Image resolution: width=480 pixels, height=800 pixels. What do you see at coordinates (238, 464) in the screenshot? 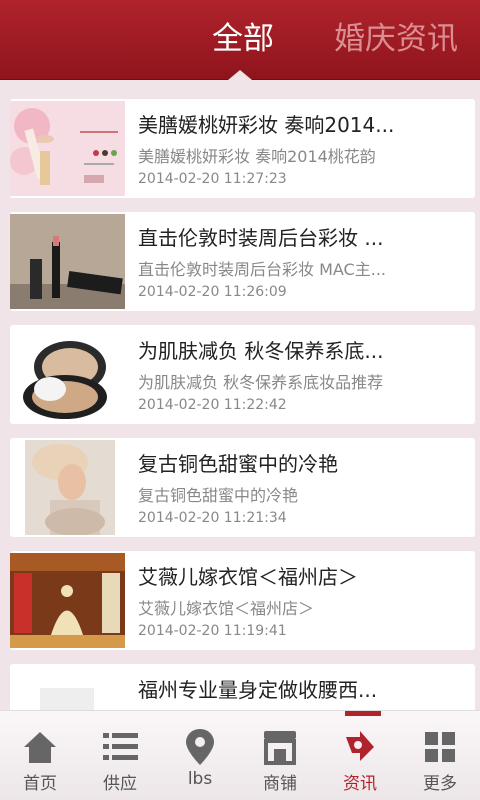
I see `article-title: 复古铜色甜蜜中的冷艳` at bounding box center [238, 464].